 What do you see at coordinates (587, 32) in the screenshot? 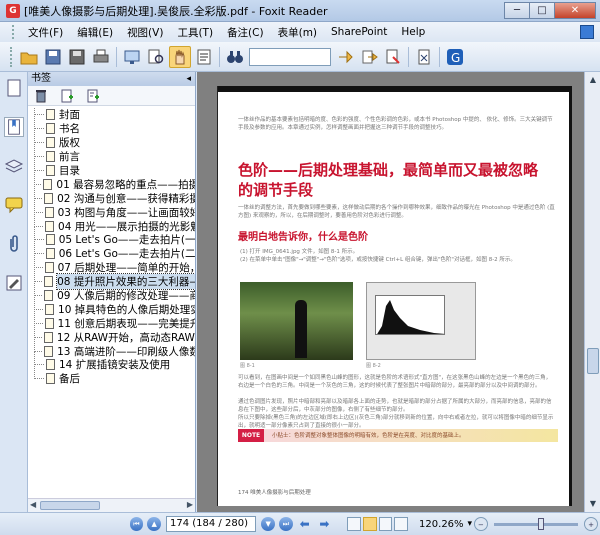
I see `restore-layout-icon` at bounding box center [587, 32].